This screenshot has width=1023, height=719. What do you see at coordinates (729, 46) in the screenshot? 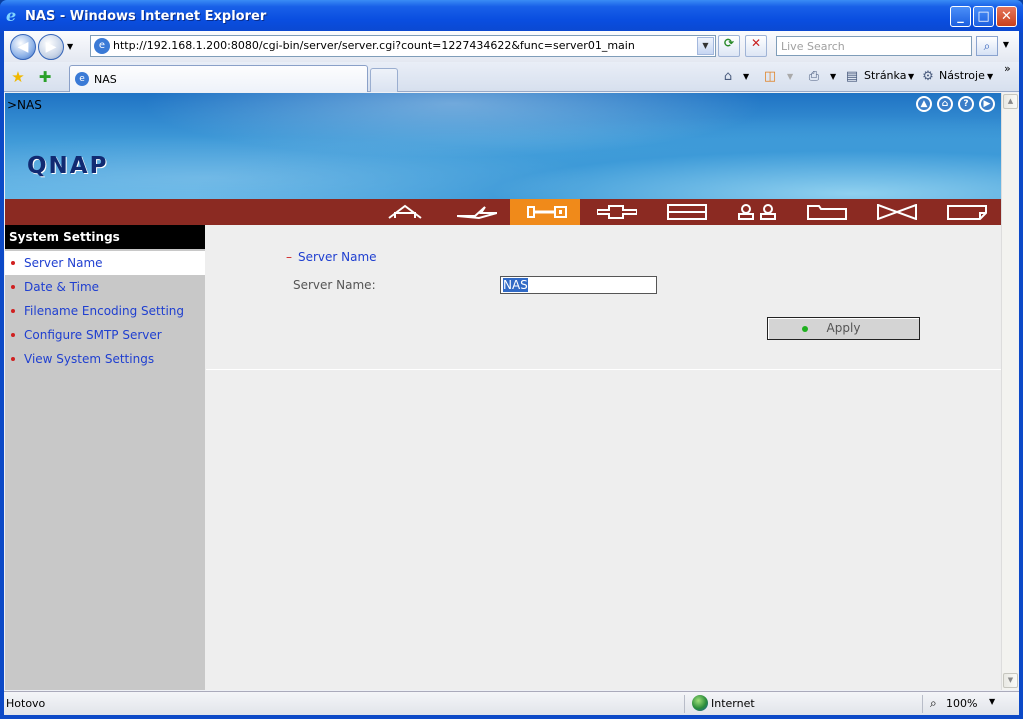
I see `refresh-icon: ⟳` at bounding box center [729, 46].